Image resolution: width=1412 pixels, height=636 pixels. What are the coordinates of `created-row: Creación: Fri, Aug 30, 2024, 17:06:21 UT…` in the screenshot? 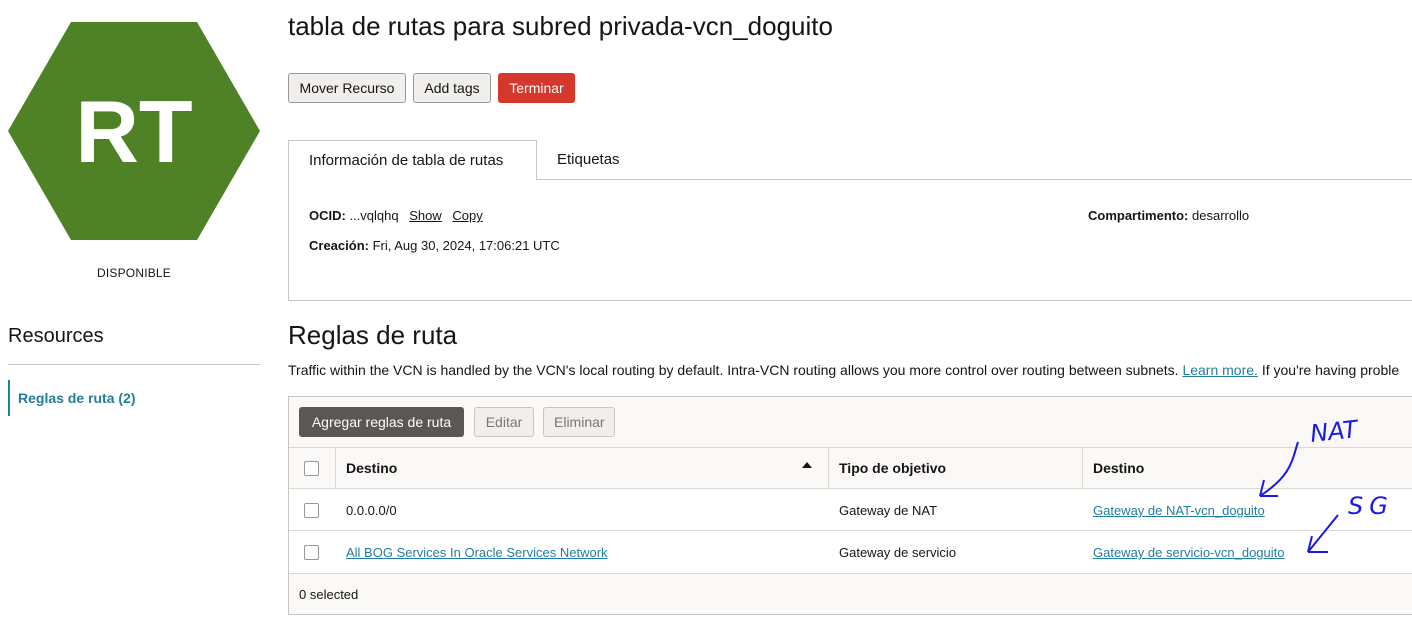 It's located at (434, 245).